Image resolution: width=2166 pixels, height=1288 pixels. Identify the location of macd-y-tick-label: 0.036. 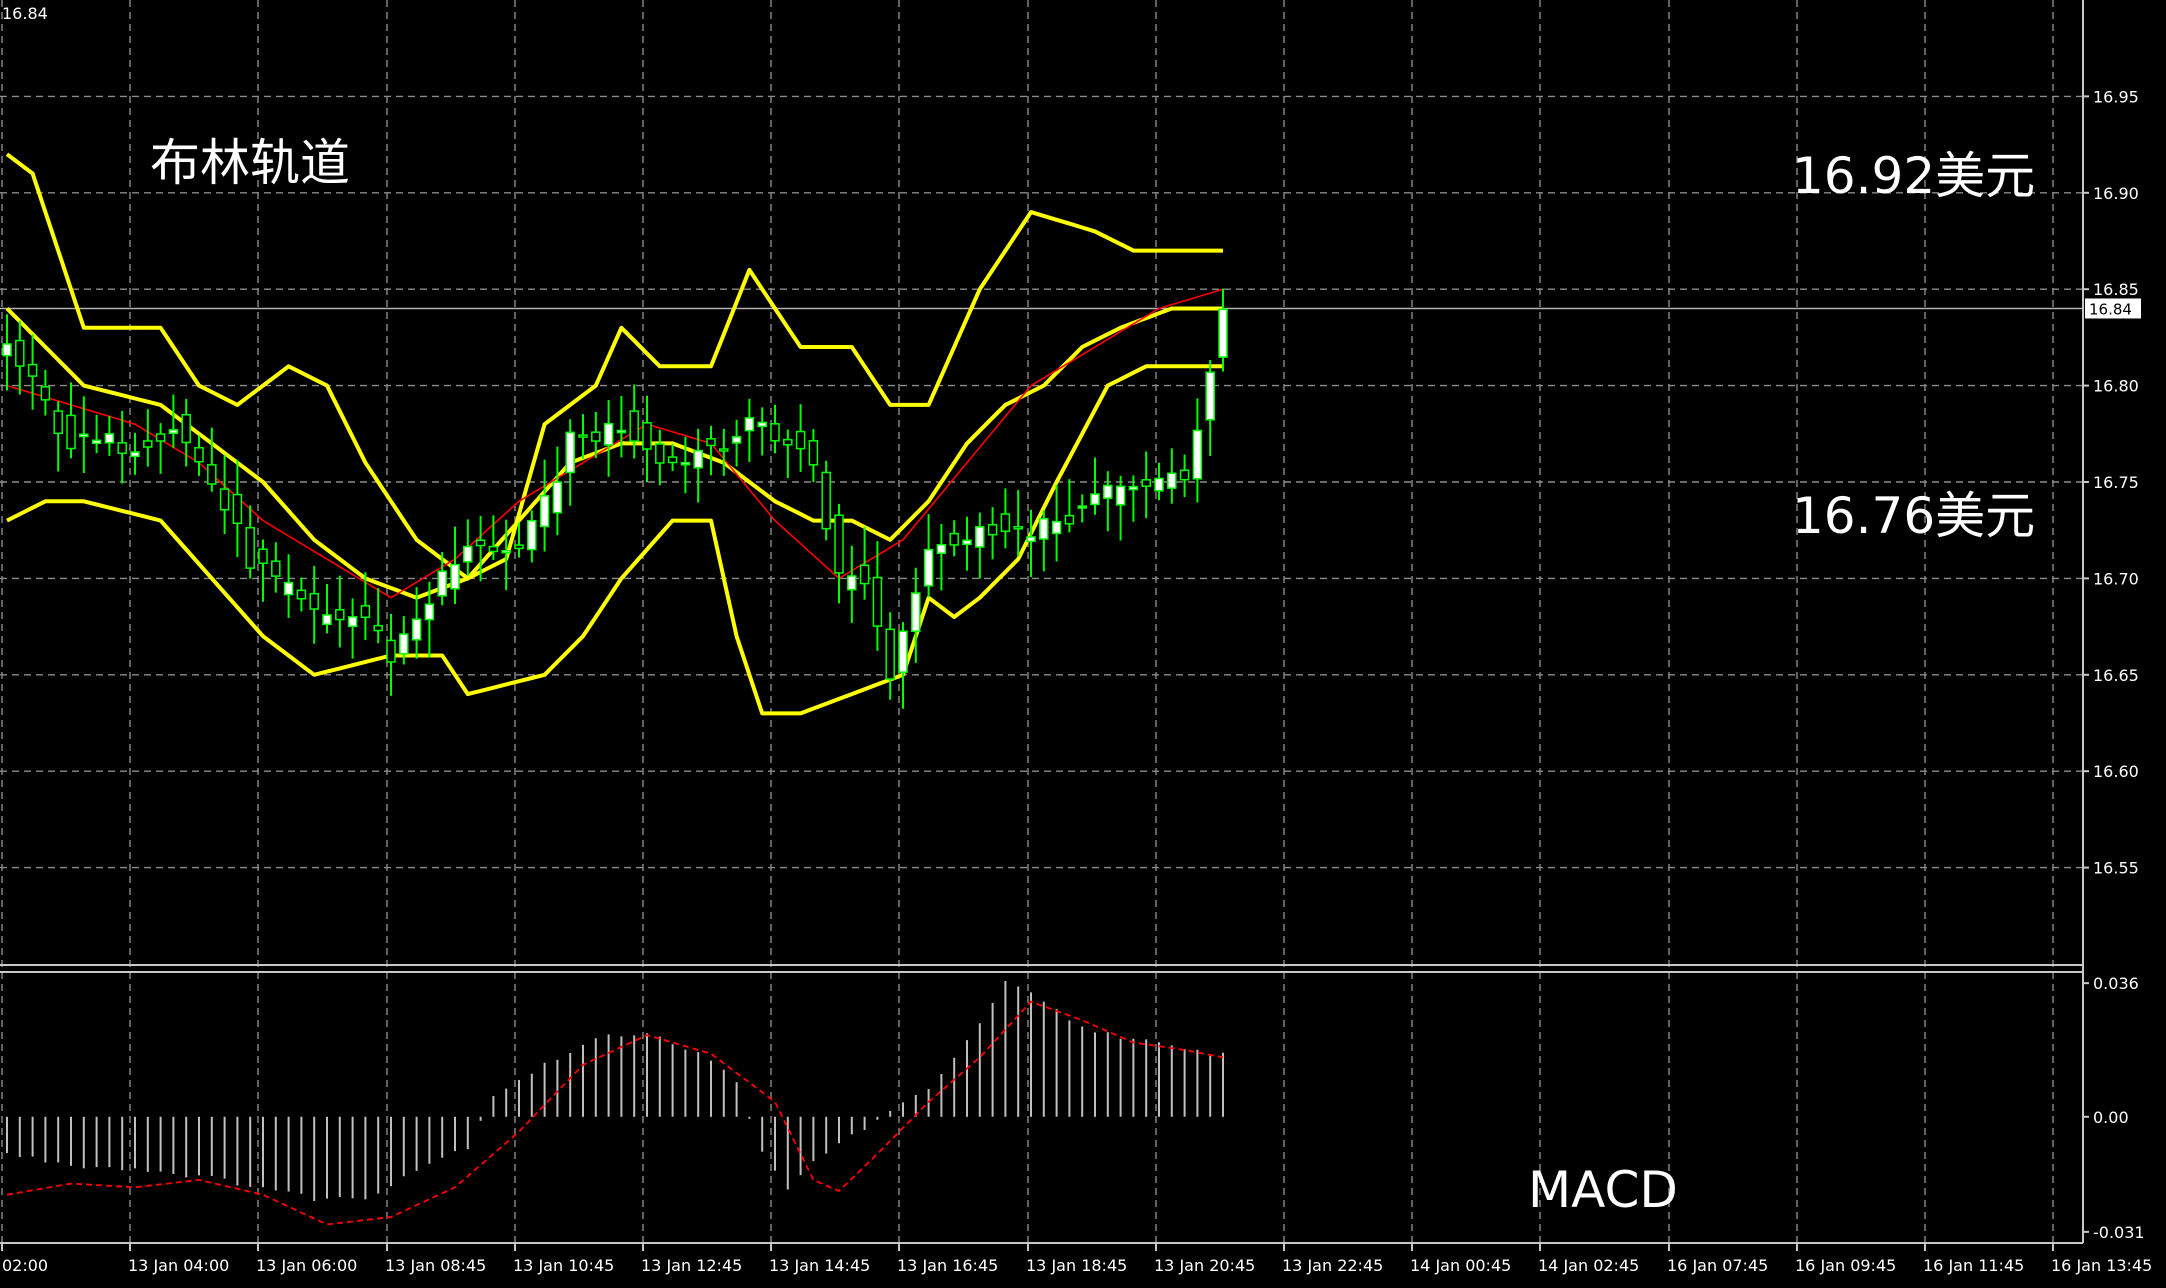
(2116, 983).